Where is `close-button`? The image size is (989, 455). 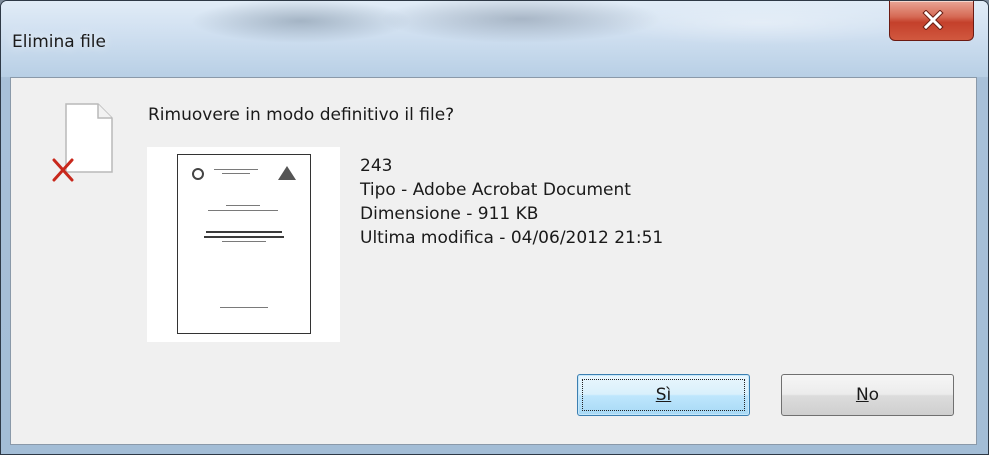 close-button is located at coordinates (931, 21).